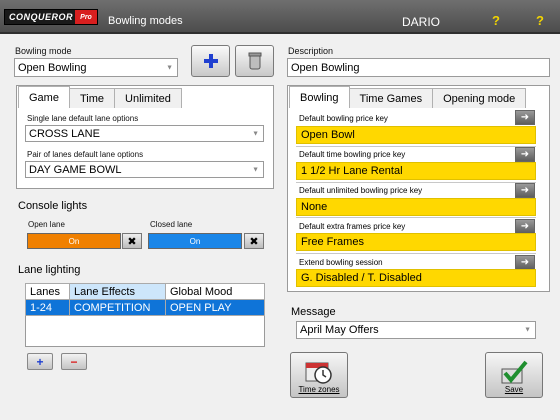 The height and width of the screenshot is (420, 560). What do you see at coordinates (171, 224) in the screenshot?
I see `closed-lane-label: Closed lane` at bounding box center [171, 224].